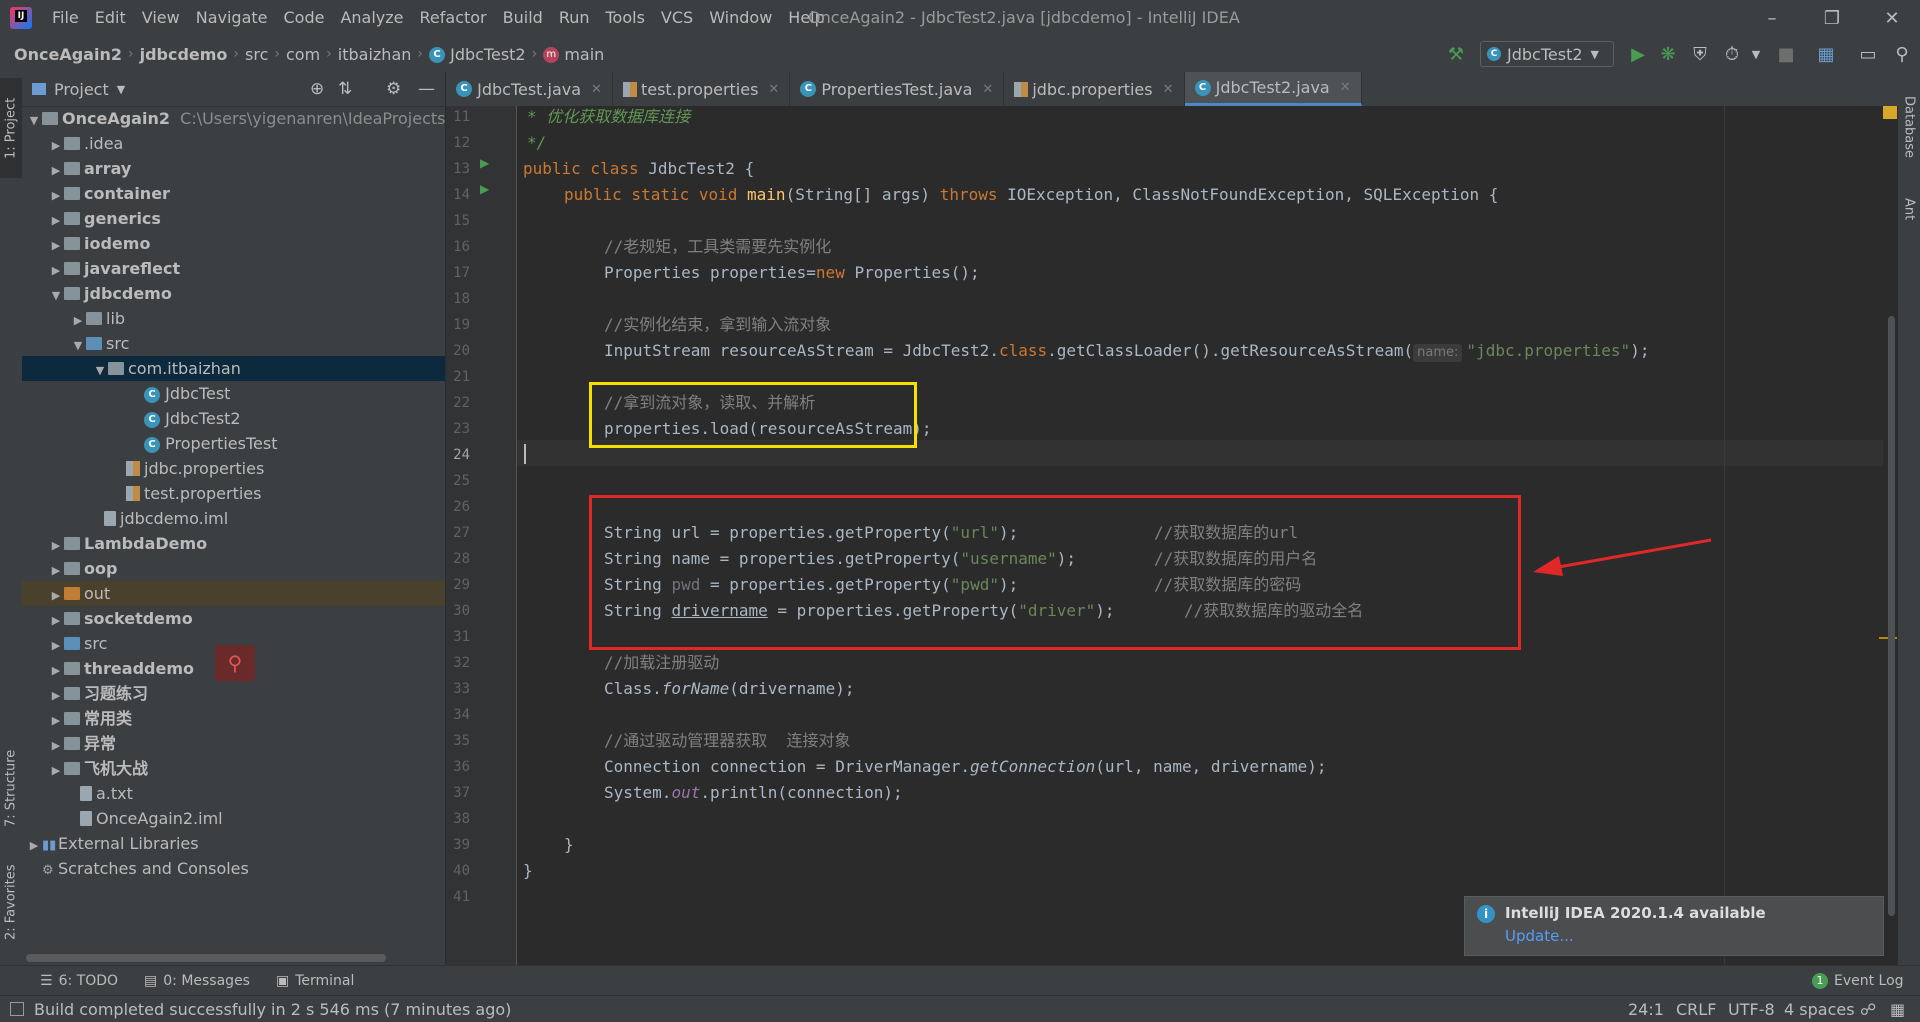 This screenshot has height=1022, width=1920. Describe the element at coordinates (677, 18) in the screenshot. I see `menu-vcs: VCS` at that location.